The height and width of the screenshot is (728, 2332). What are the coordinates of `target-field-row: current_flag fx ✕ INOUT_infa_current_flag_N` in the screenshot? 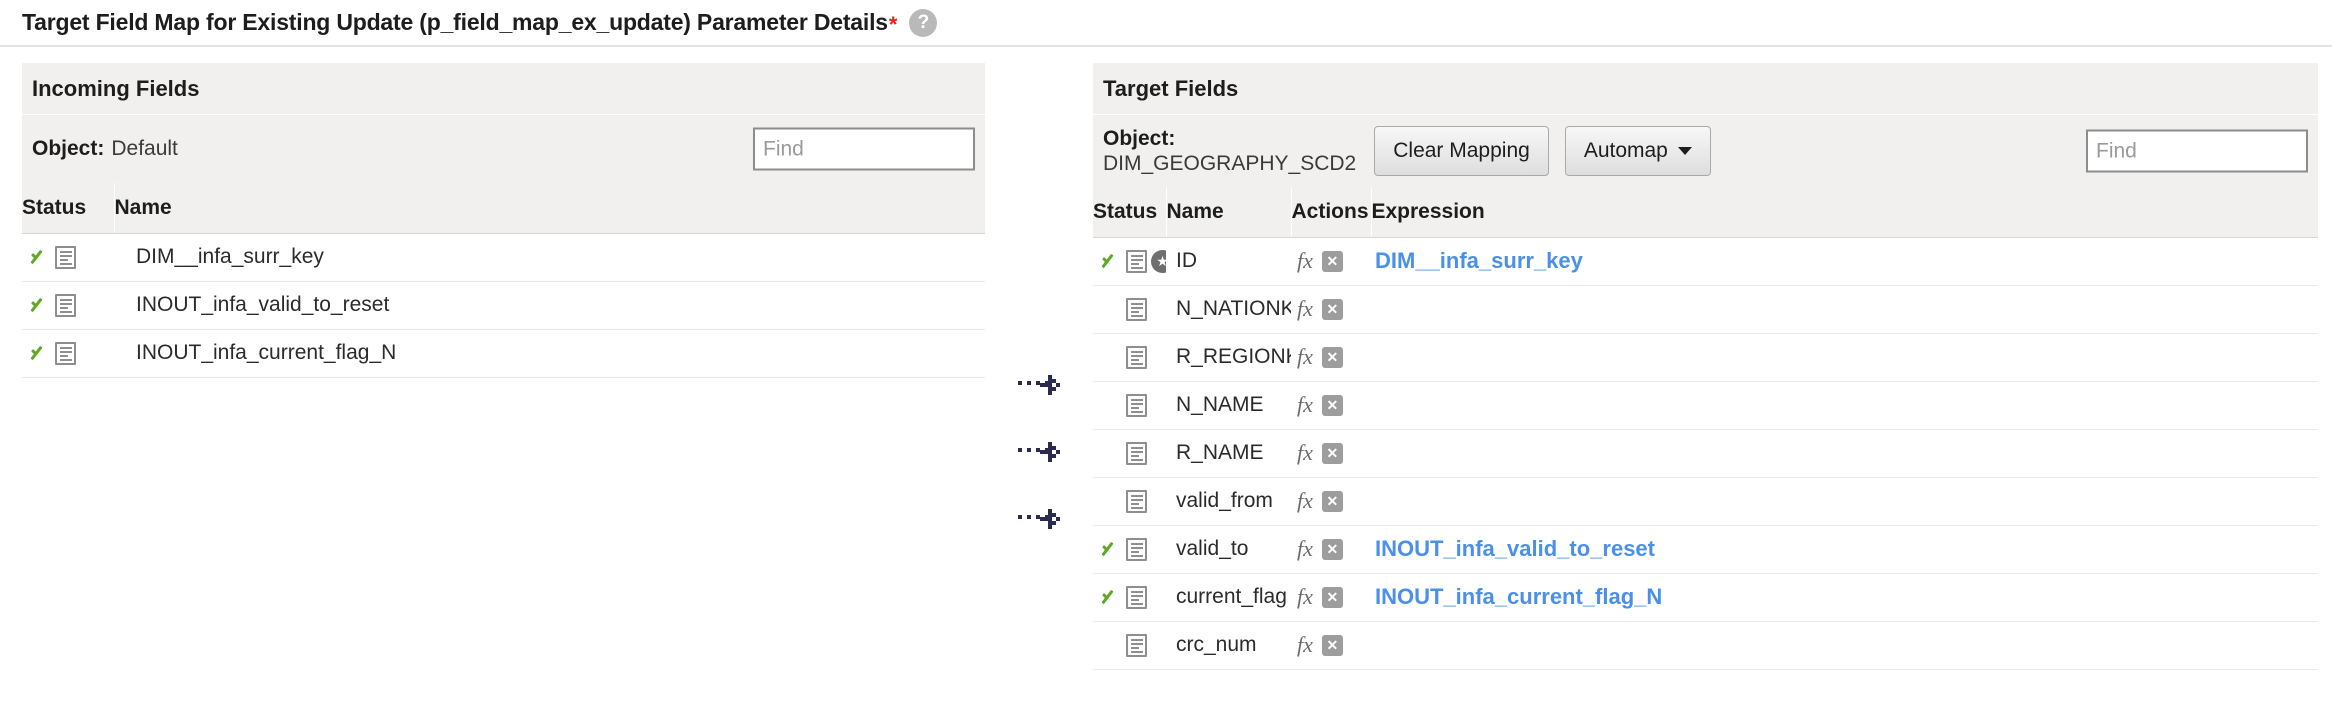 It's located at (1705, 597).